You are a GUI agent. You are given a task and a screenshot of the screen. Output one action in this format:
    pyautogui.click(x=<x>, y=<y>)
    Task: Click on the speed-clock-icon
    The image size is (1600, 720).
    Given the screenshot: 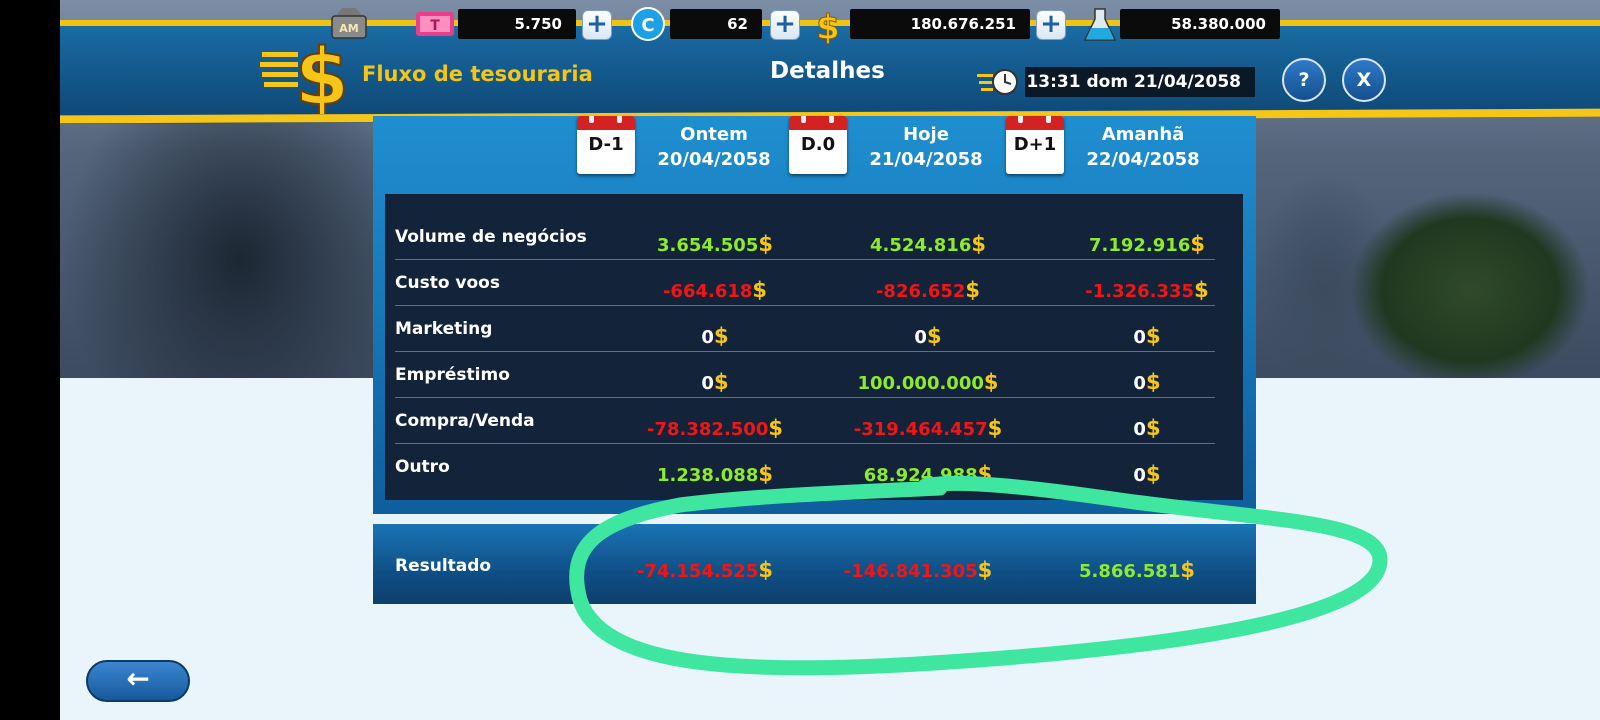 What is the action you would take?
    pyautogui.click(x=999, y=84)
    